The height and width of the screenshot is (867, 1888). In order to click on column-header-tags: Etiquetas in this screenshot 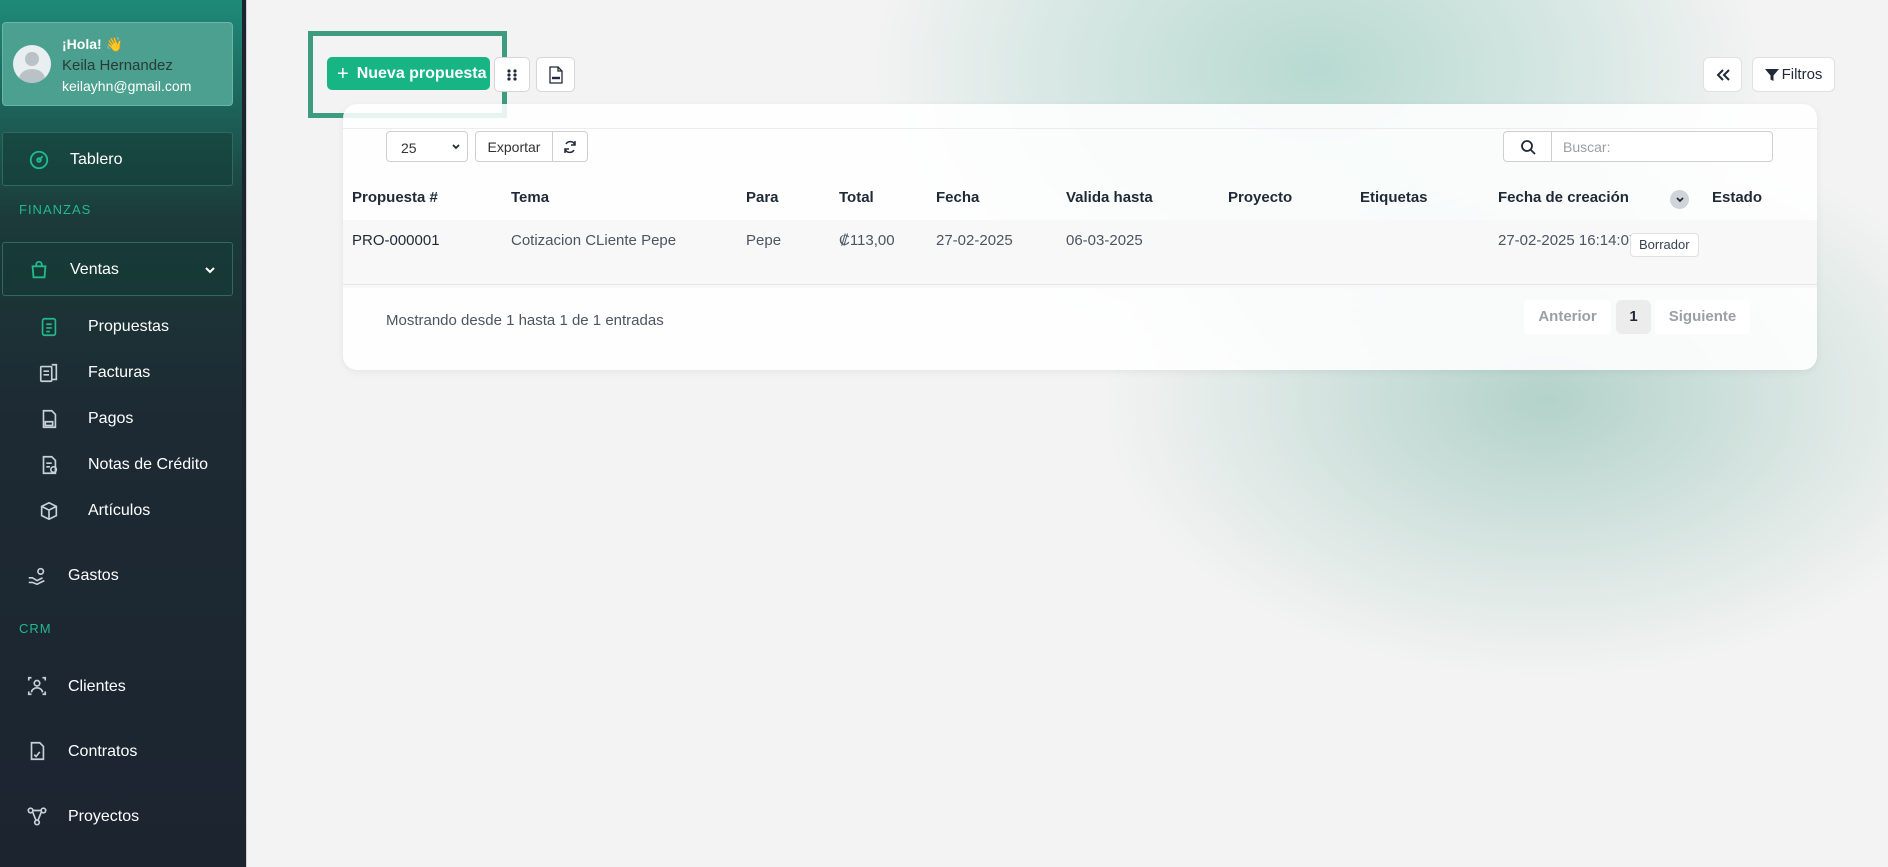, I will do `click(1394, 197)`.